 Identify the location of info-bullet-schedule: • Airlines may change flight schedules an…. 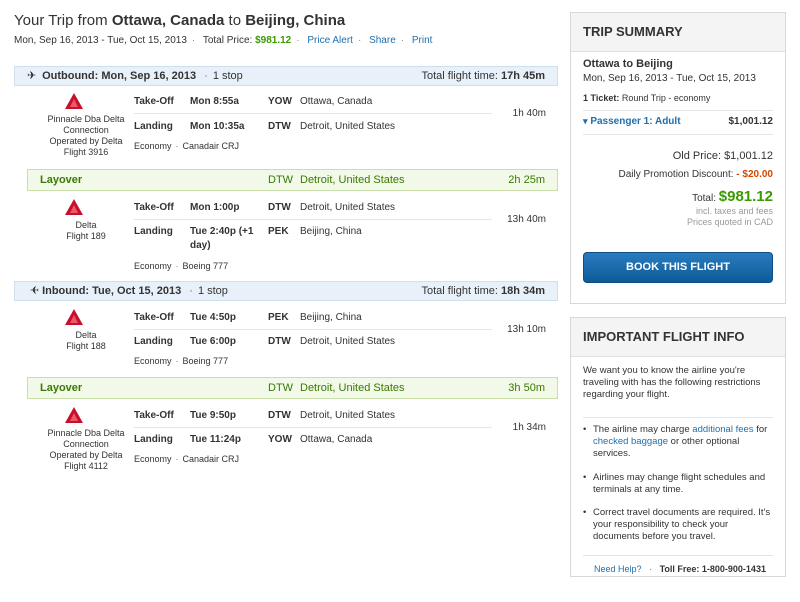
(674, 483).